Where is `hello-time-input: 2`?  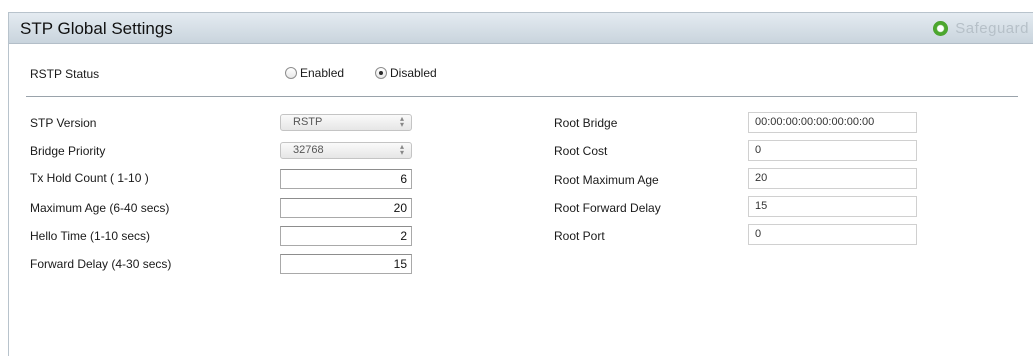
hello-time-input: 2 is located at coordinates (346, 236).